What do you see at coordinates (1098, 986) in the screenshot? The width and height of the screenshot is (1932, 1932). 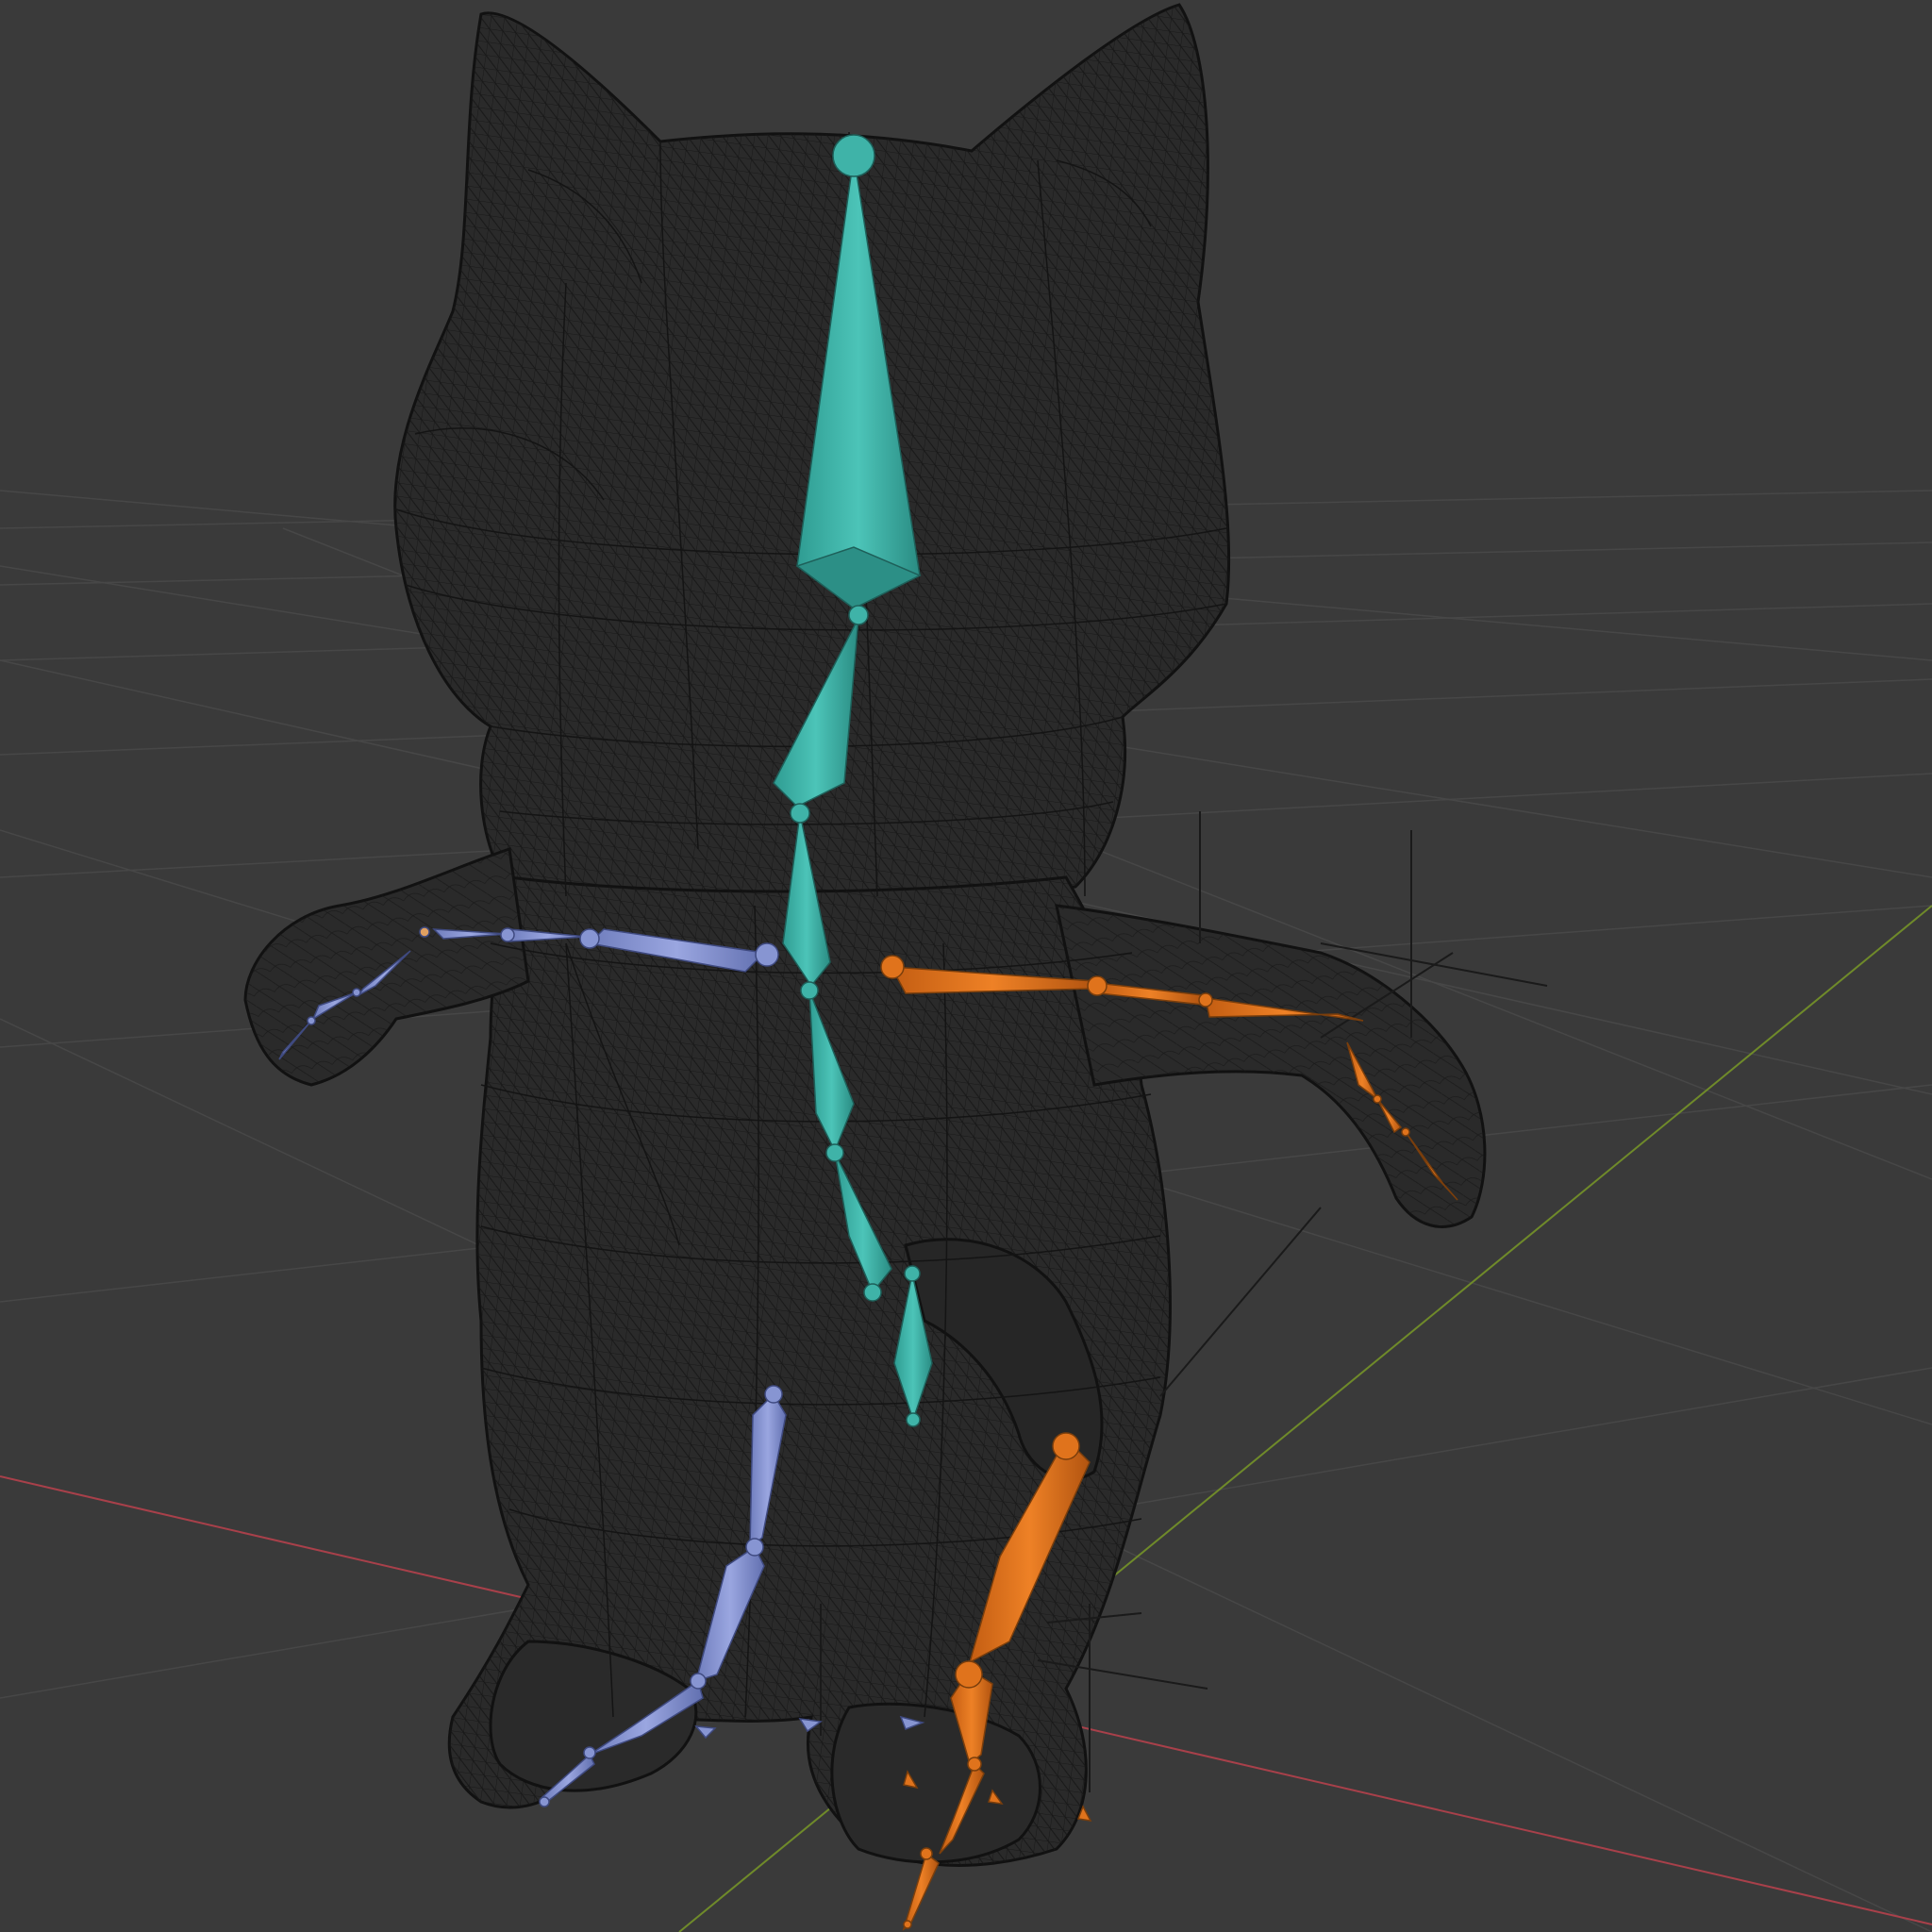 I see `bone-forearm-r-joint` at bounding box center [1098, 986].